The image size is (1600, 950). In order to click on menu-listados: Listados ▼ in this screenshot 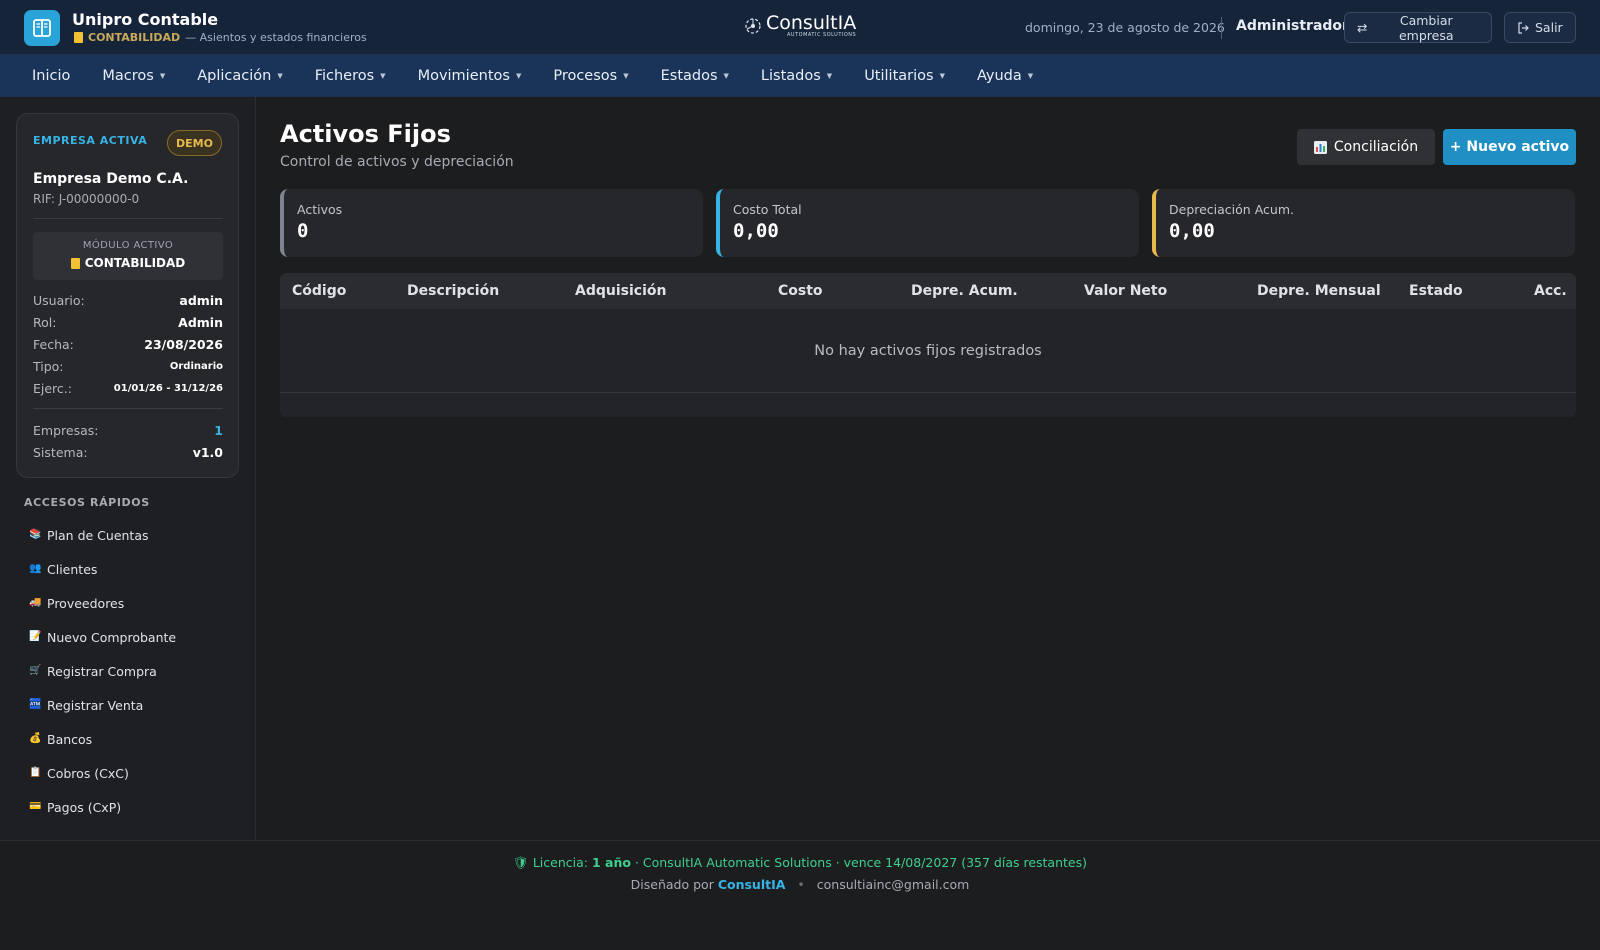, I will do `click(796, 76)`.